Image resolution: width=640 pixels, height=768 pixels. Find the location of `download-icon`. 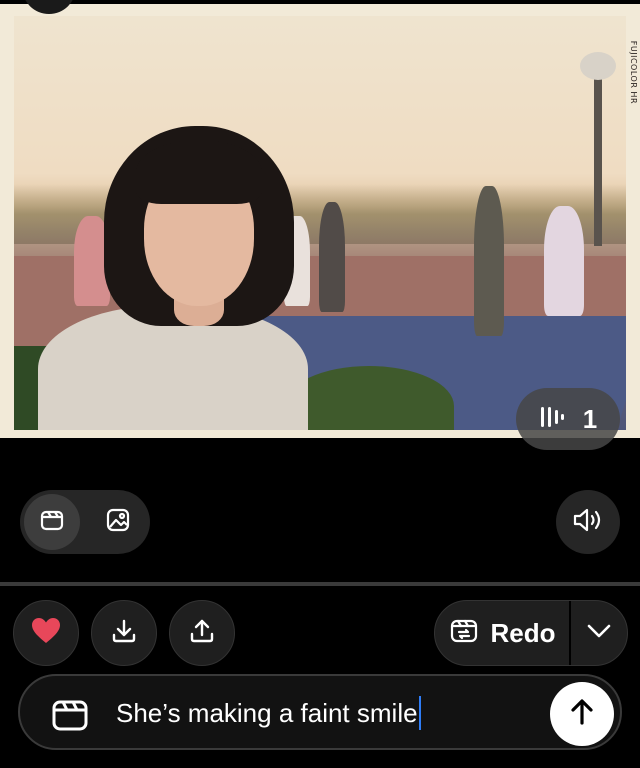

download-icon is located at coordinates (124, 633).